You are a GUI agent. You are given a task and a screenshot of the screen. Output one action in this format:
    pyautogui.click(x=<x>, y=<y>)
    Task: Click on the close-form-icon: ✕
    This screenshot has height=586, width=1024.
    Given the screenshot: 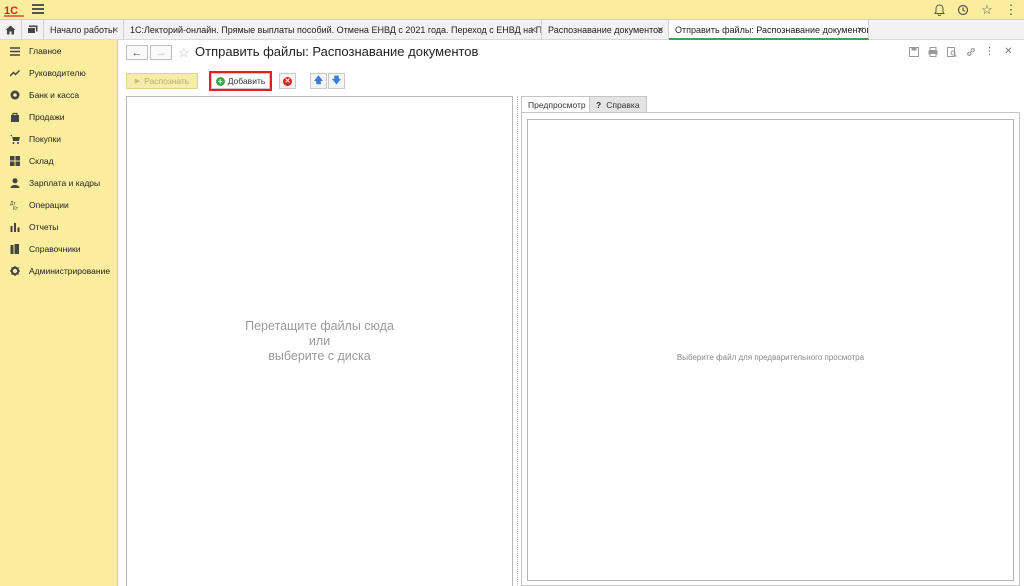 What is the action you would take?
    pyautogui.click(x=1008, y=51)
    